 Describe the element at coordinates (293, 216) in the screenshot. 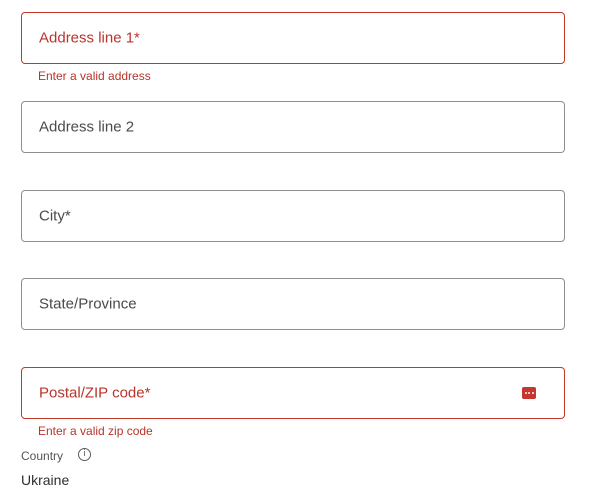

I see `city-field: City*` at that location.